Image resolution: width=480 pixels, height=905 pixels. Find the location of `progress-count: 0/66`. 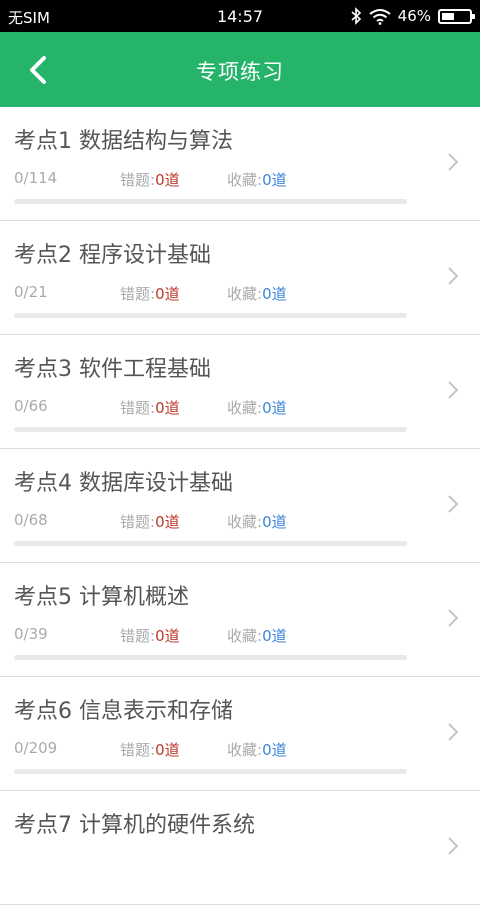

progress-count: 0/66 is located at coordinates (31, 406).